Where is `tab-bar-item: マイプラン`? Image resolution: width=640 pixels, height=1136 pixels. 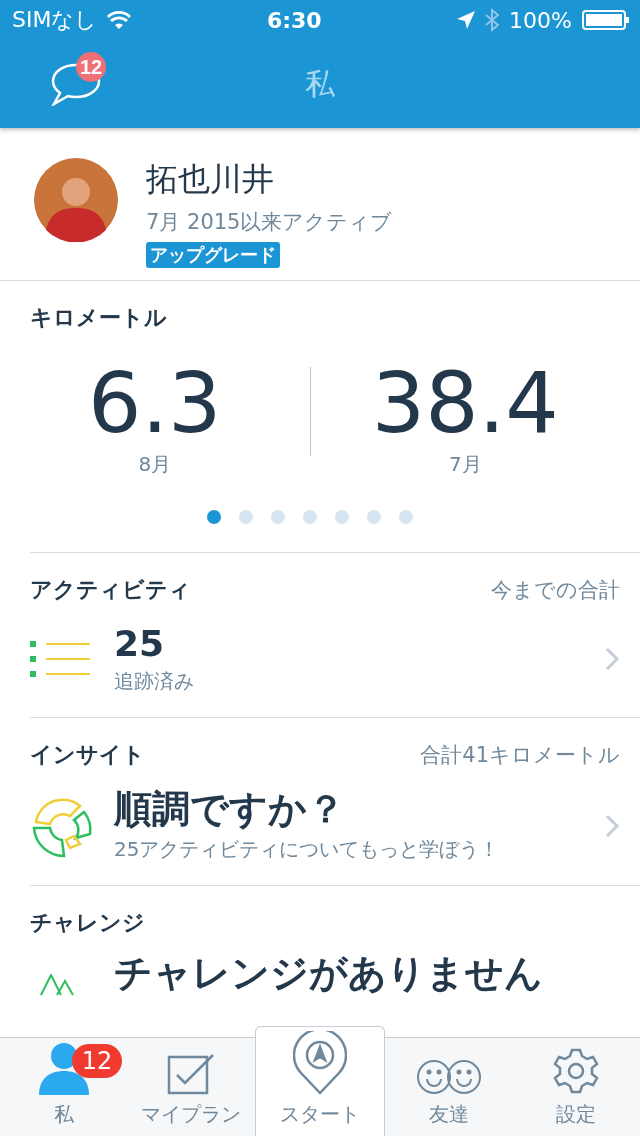
tab-bar-item: マイプラン is located at coordinates (191, 1087).